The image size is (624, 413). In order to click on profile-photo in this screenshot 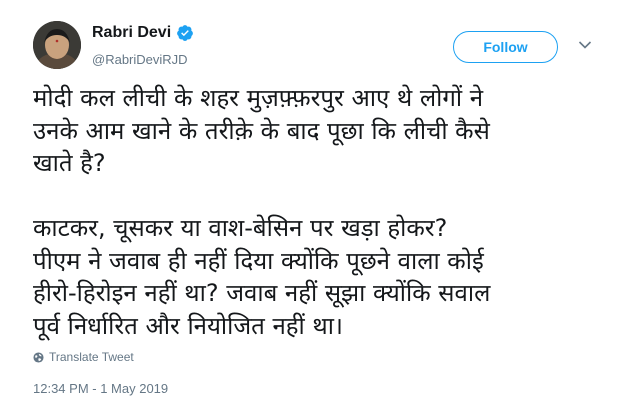, I will do `click(57, 45)`.